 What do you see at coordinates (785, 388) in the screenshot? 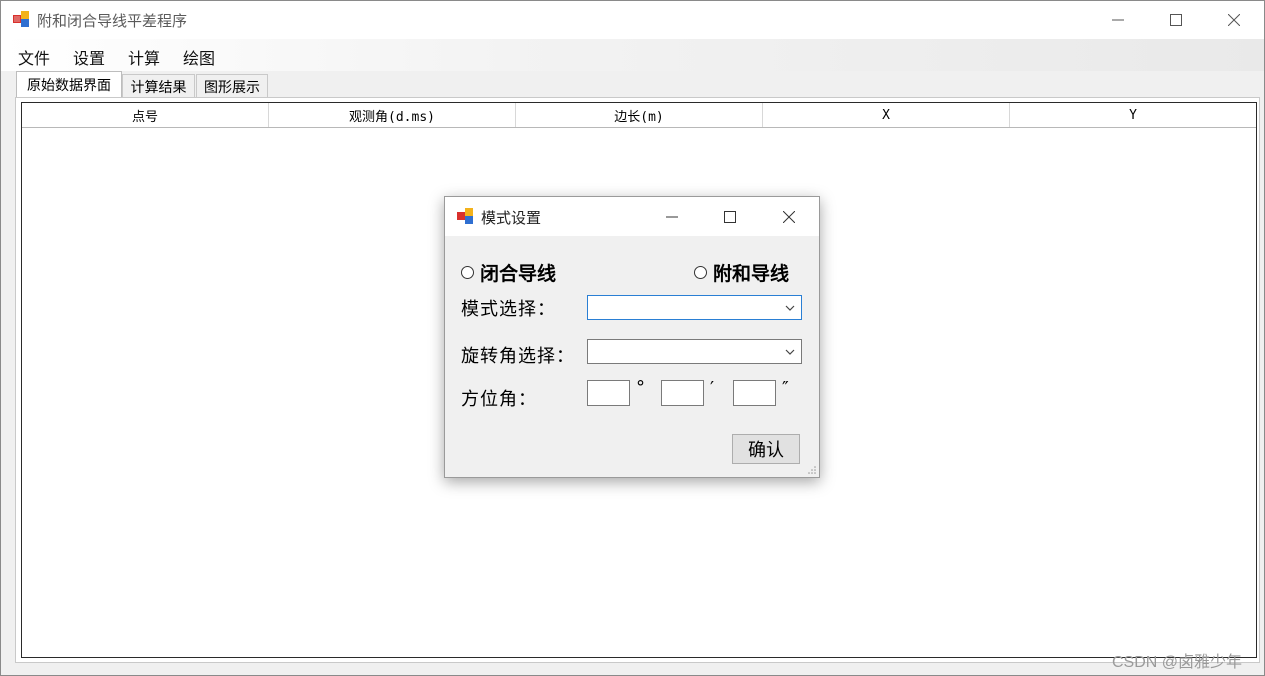
I see `second-symbol: ″` at bounding box center [785, 388].